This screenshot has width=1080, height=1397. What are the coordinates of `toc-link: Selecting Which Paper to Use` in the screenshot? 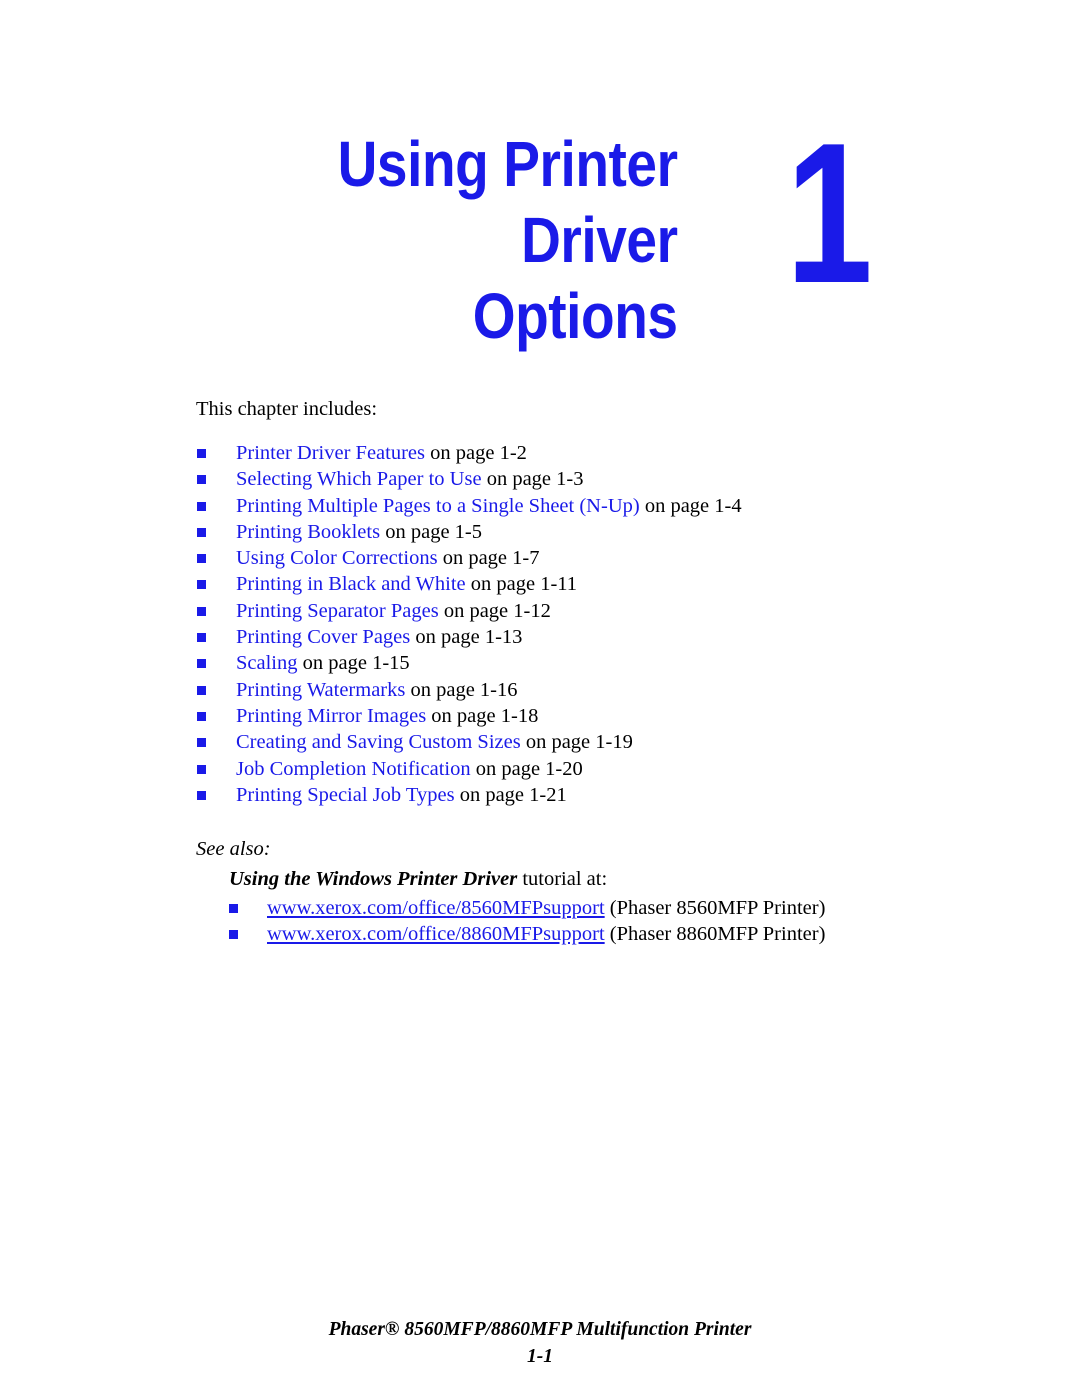 It's located at (359, 479).